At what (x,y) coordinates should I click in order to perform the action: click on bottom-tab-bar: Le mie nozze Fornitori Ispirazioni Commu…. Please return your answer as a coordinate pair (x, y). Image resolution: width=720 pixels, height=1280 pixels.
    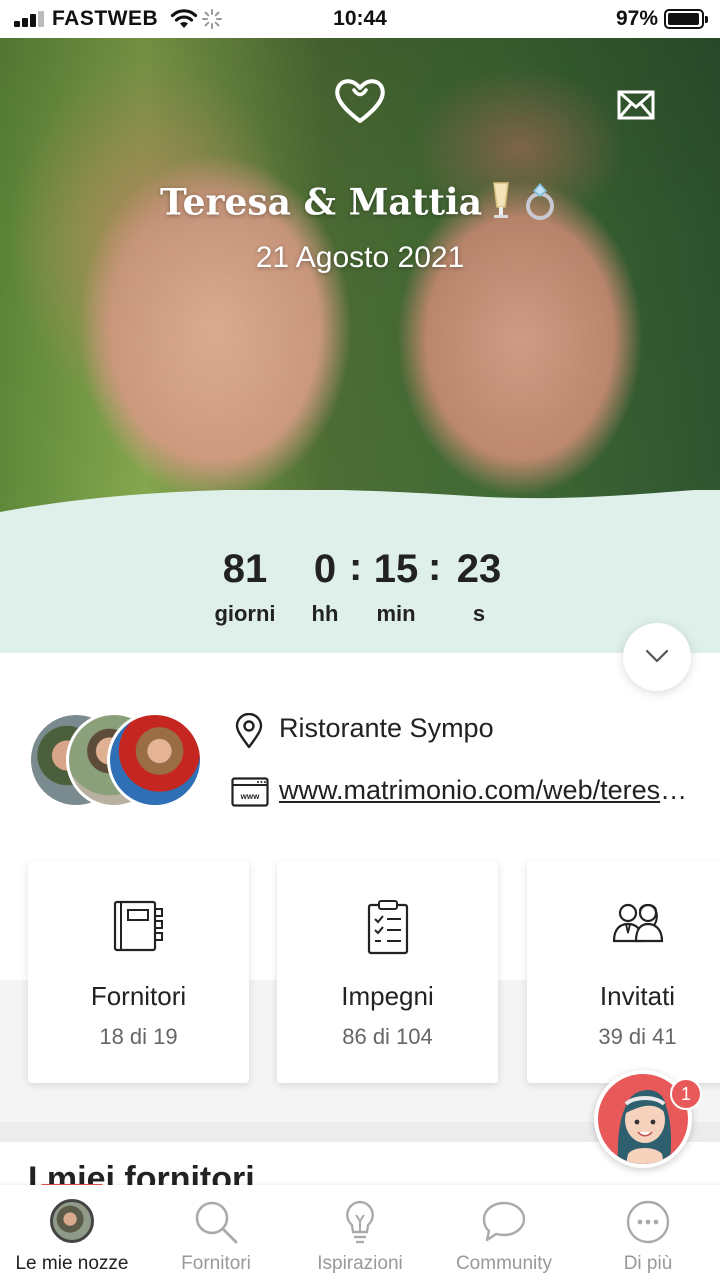
    Looking at the image, I should click on (360, 1232).